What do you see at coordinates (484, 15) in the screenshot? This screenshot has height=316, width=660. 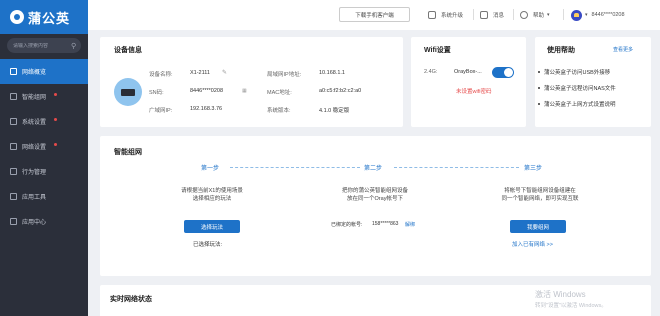 I see `bell-icon` at bounding box center [484, 15].